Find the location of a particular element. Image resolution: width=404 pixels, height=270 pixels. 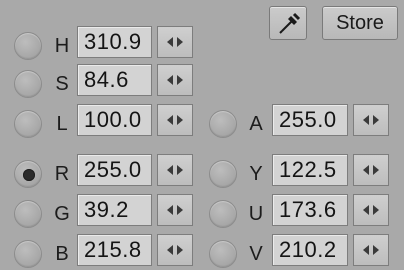

stepper-u is located at coordinates (371, 210).